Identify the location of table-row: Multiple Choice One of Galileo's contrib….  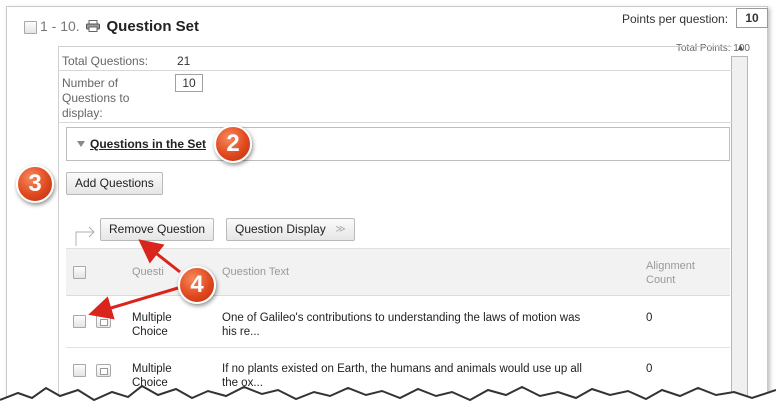
(398, 324).